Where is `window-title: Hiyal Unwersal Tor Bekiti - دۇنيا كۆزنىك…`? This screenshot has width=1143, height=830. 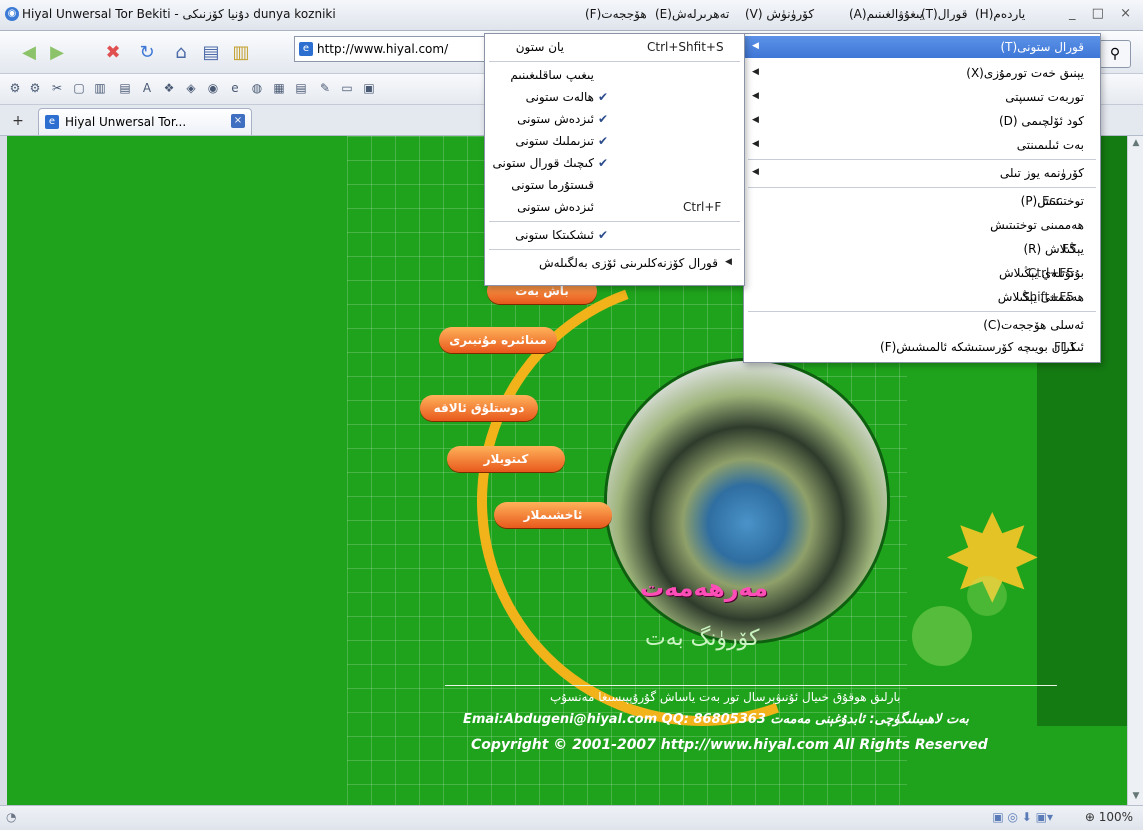 window-title: Hiyal Unwersal Tor Bekiti - دۇنيا كۆزنىك… is located at coordinates (179, 14).